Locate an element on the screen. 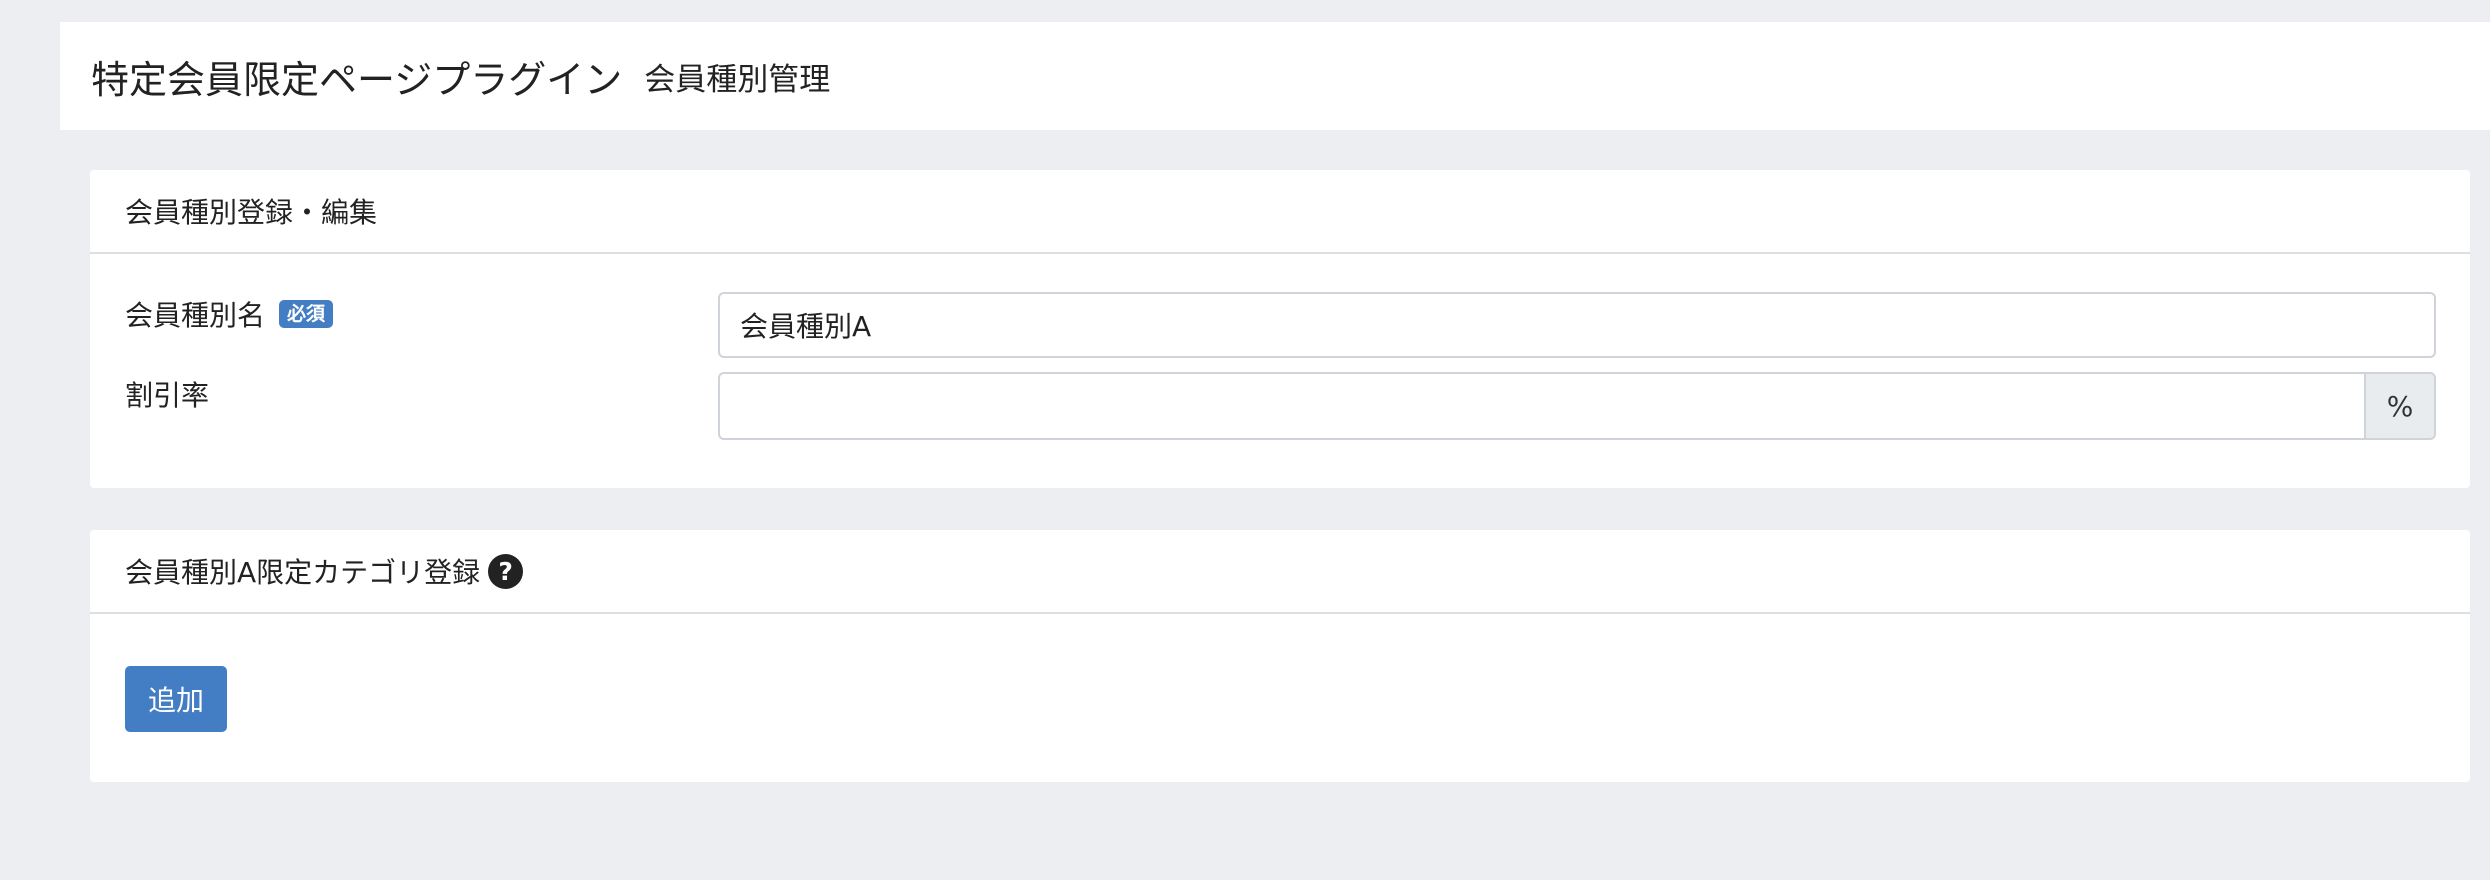 The height and width of the screenshot is (880, 2490). field-label-text: 会員種別名 is located at coordinates (195, 315).